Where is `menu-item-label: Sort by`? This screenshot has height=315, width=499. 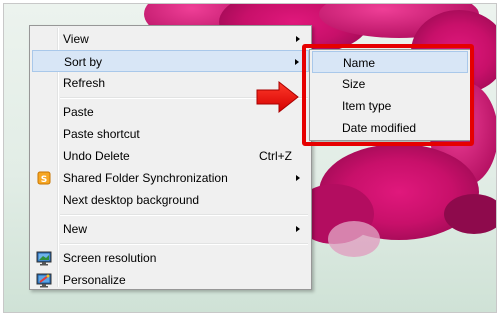 menu-item-label: Sort by is located at coordinates (83, 62).